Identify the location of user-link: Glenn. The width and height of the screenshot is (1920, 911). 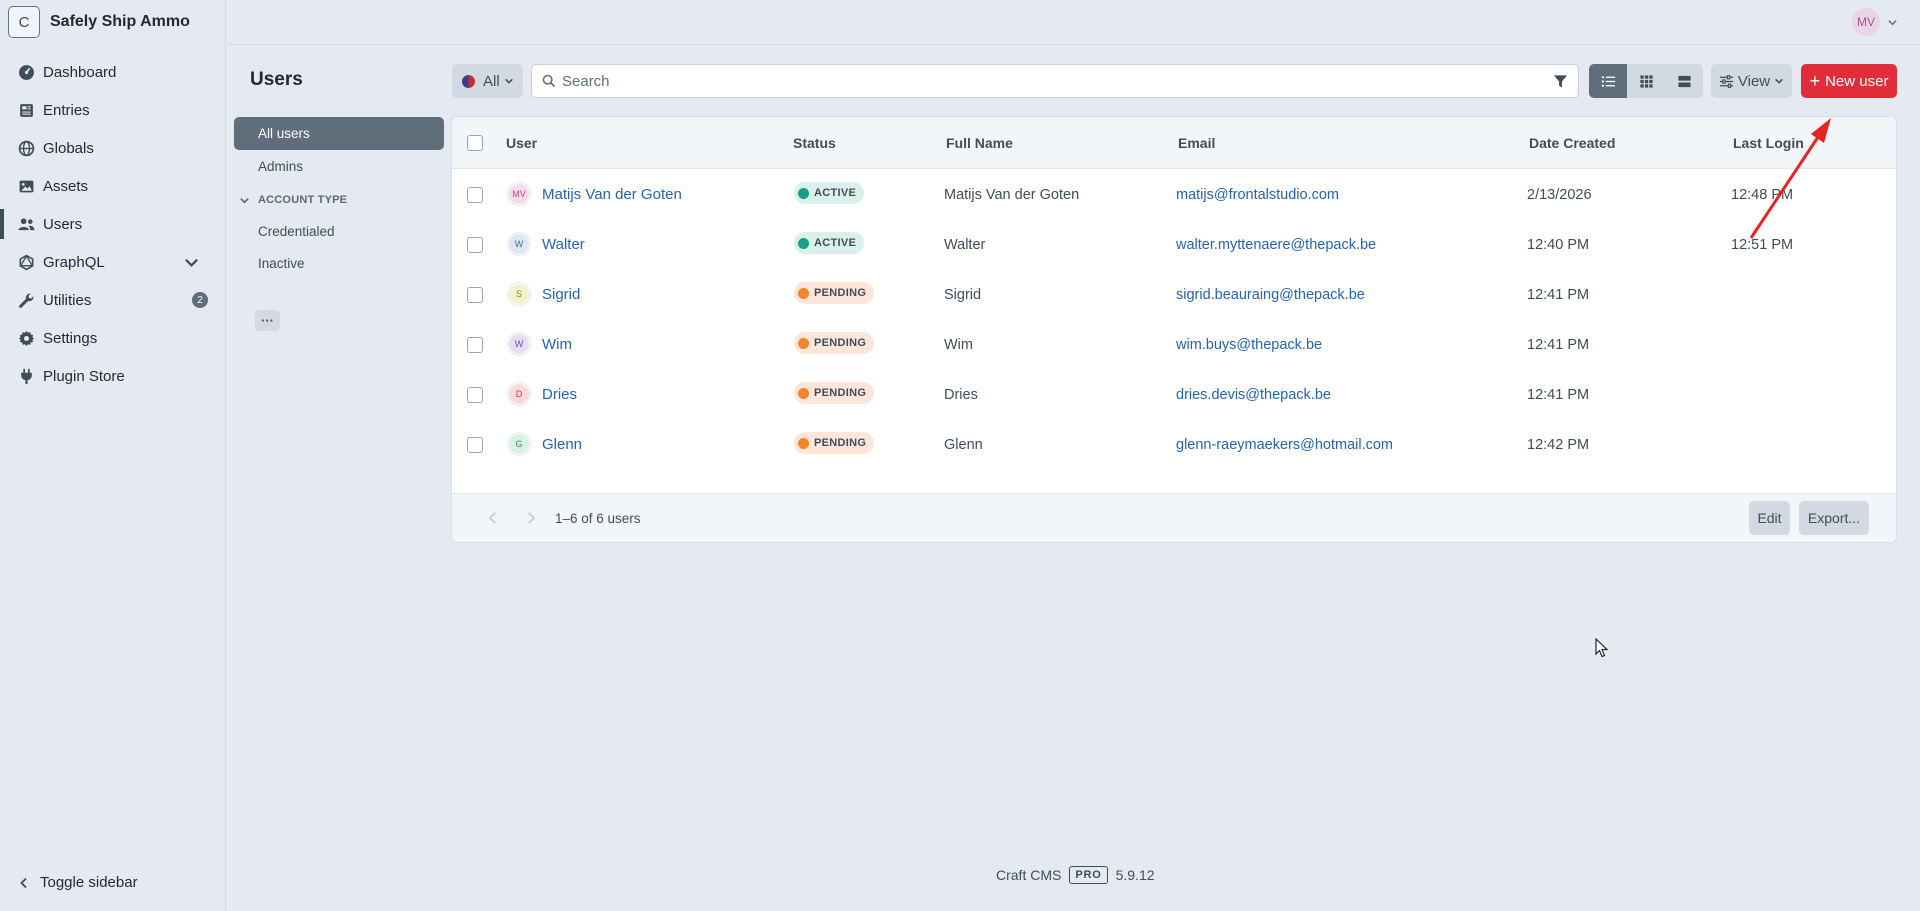
(562, 444).